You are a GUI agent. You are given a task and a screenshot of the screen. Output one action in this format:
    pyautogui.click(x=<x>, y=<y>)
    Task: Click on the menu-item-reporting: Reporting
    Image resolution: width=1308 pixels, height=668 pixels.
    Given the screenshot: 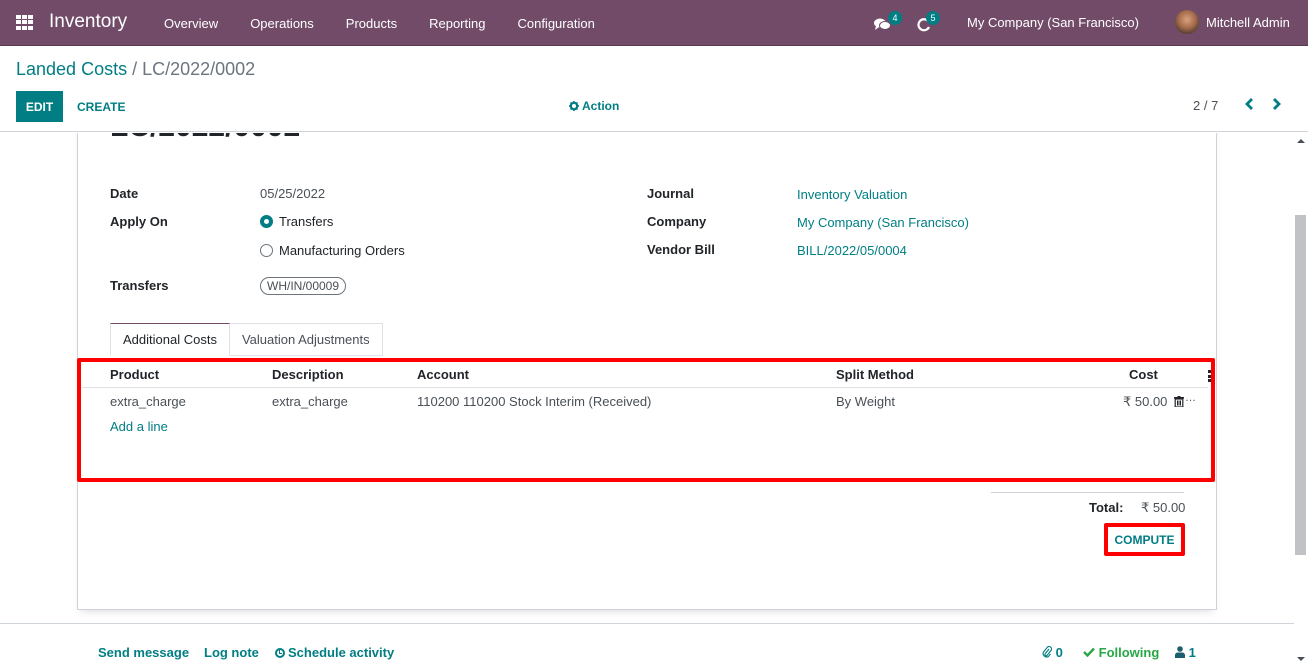 What is the action you would take?
    pyautogui.click(x=457, y=23)
    